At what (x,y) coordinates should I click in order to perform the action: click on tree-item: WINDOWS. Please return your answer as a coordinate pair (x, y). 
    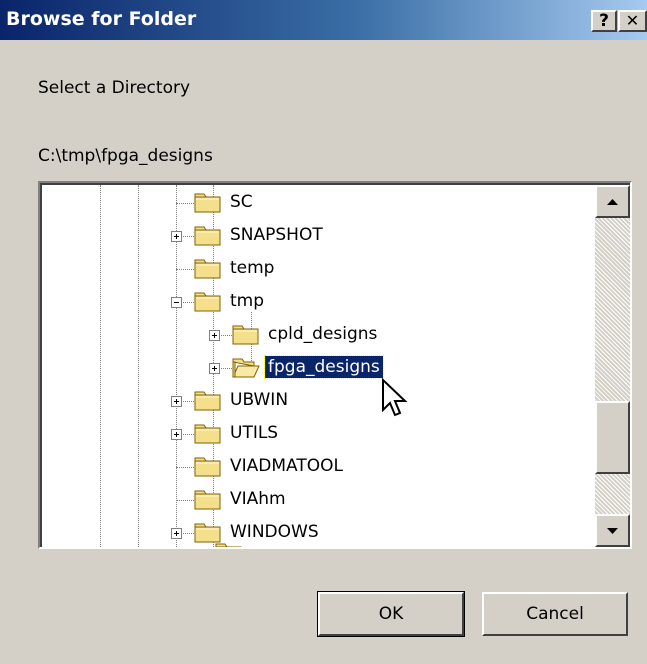
    Looking at the image, I should click on (319, 532).